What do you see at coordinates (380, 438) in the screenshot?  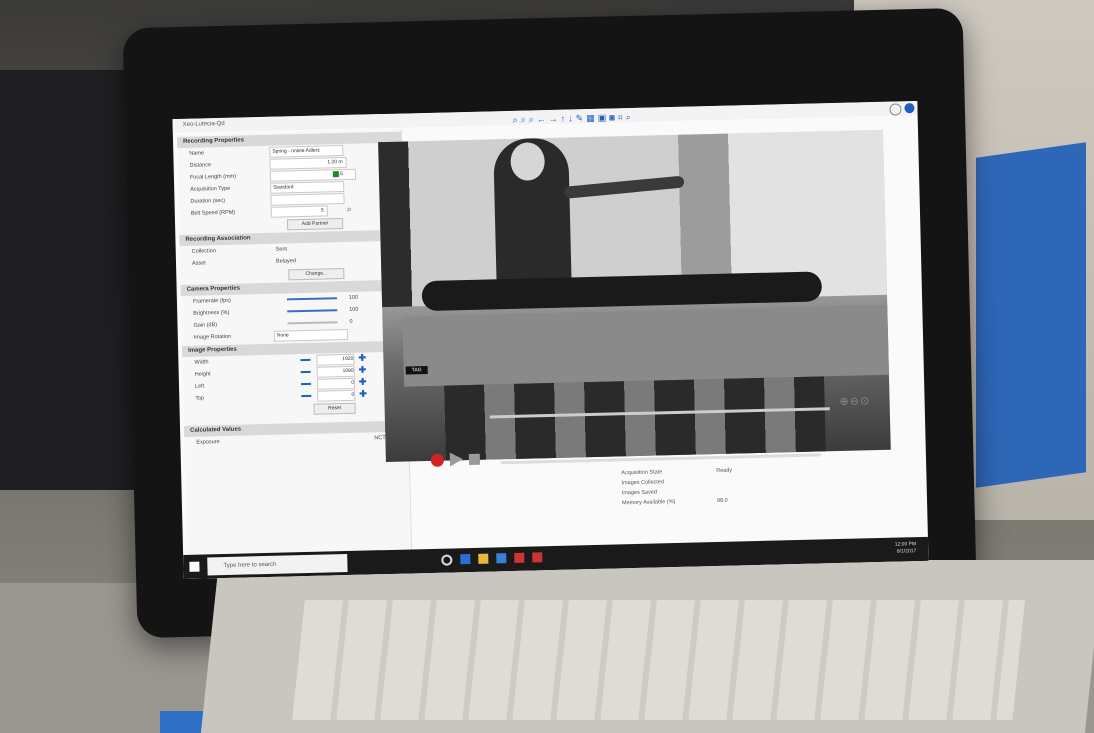 I see `exposure-value: NCT` at bounding box center [380, 438].